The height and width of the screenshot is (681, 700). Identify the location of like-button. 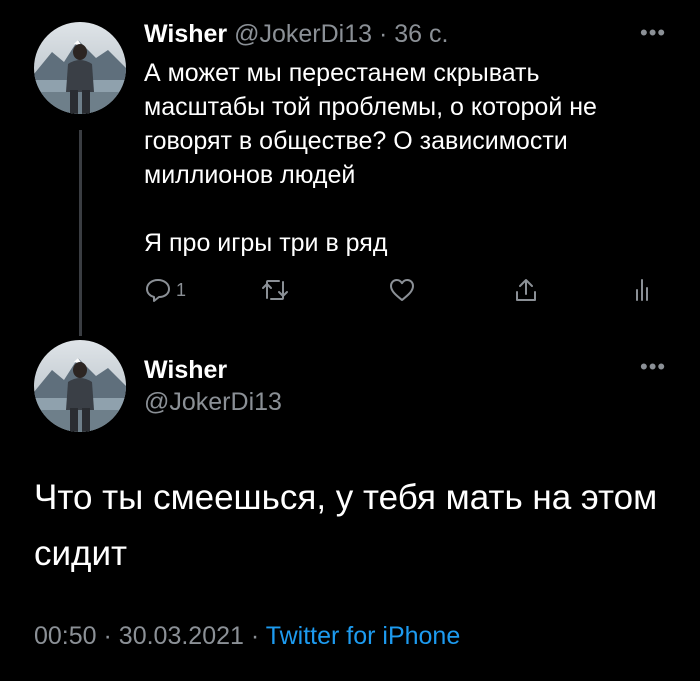
(402, 290).